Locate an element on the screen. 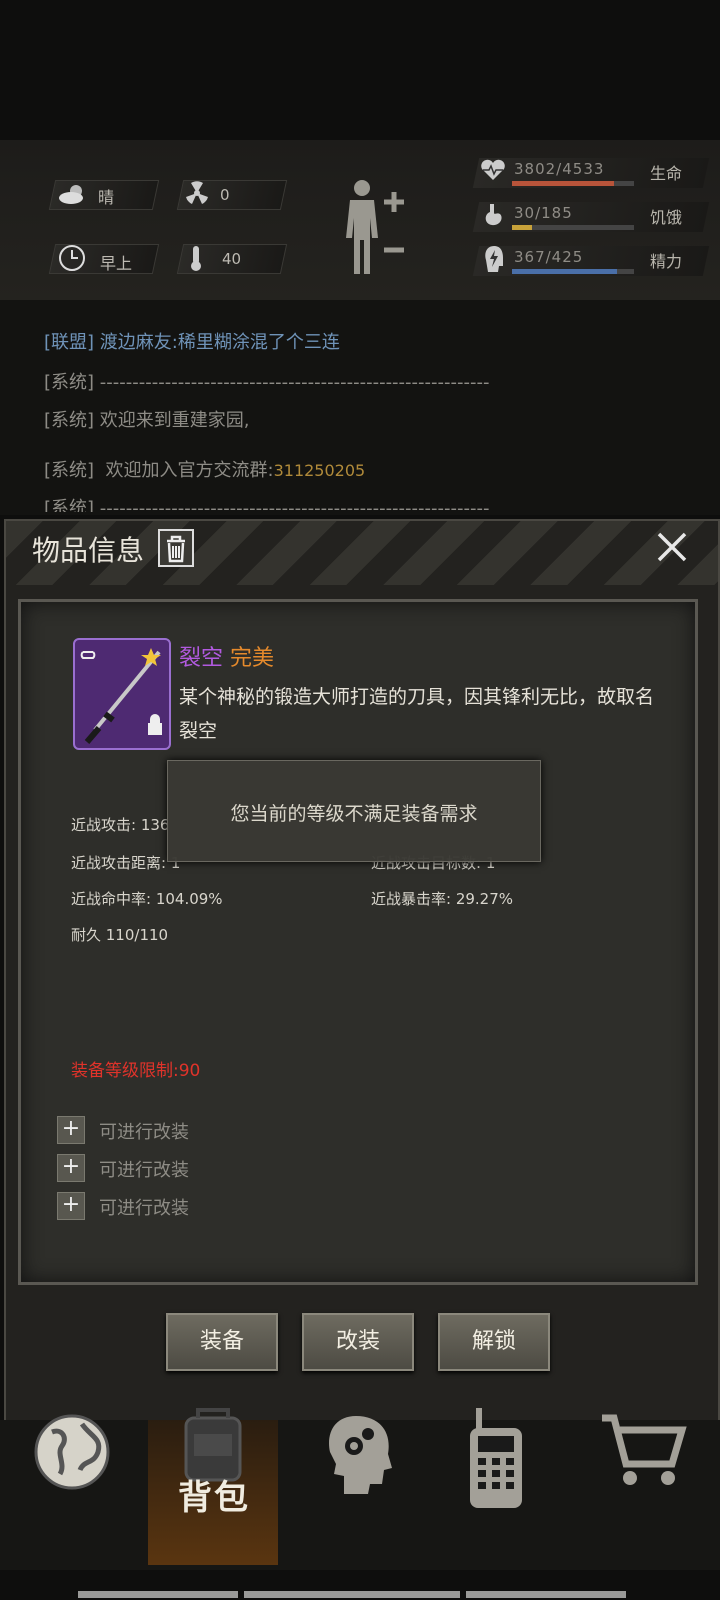 The width and height of the screenshot is (720, 1600). trash-button is located at coordinates (176, 548).